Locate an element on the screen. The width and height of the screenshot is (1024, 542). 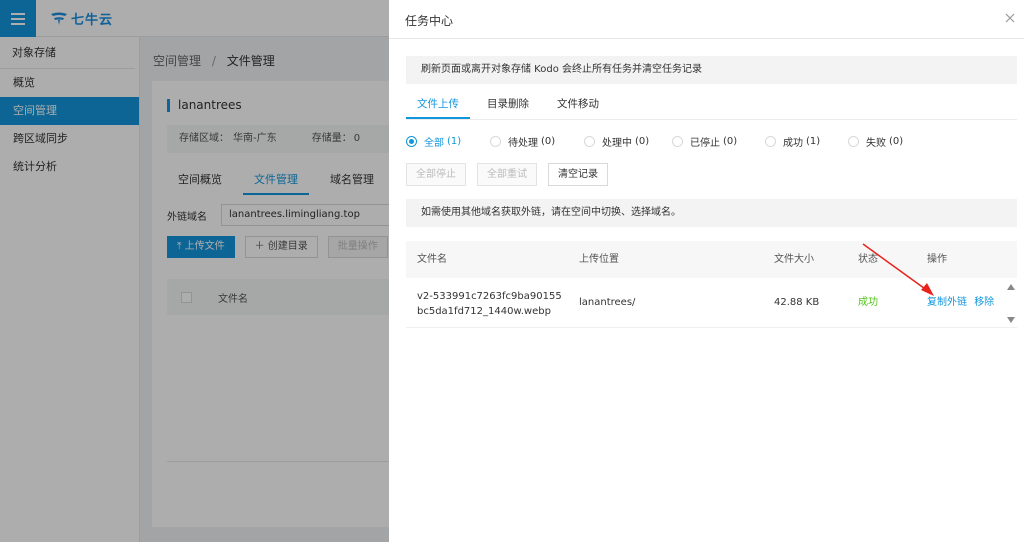
filter-all-count: (1) is located at coordinates (454, 141).